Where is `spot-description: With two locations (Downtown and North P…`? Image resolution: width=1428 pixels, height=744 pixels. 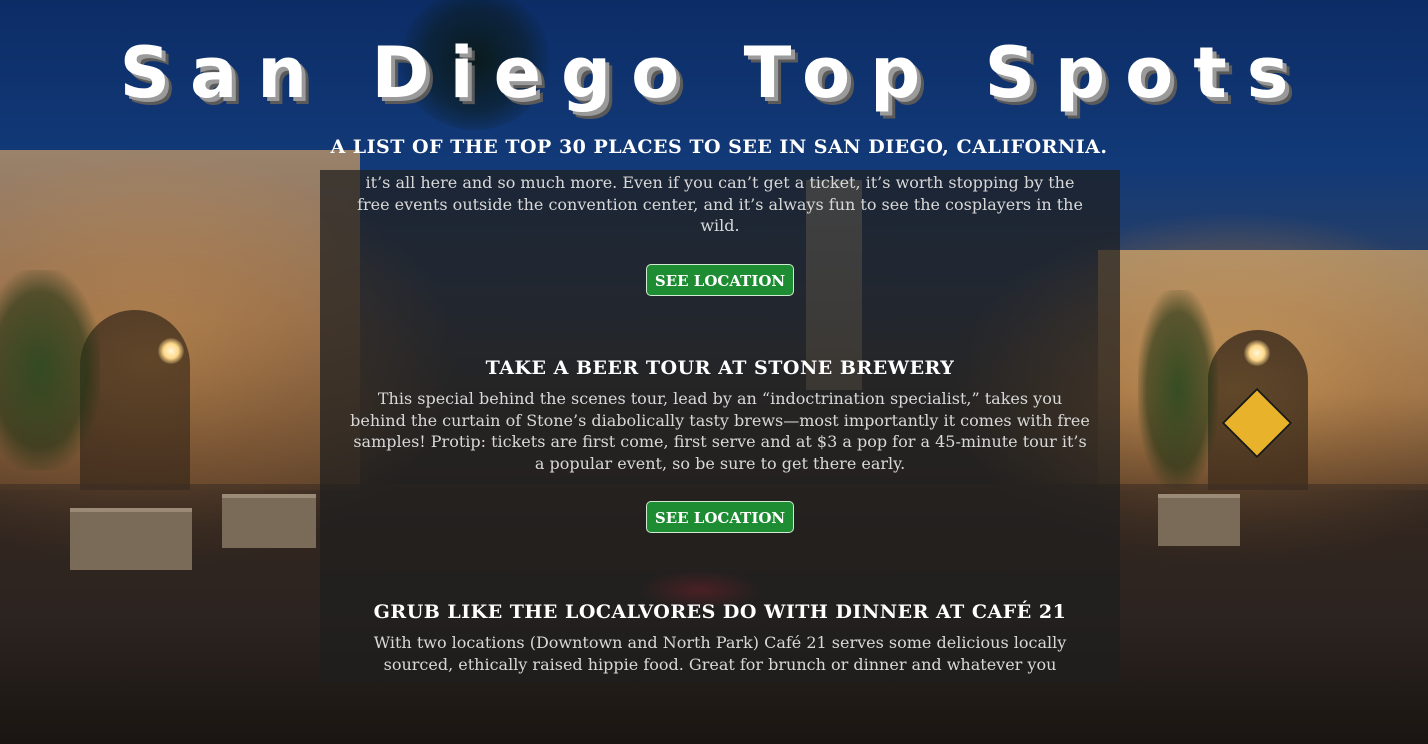
spot-description: With two locations (Downtown and North P… is located at coordinates (720, 653).